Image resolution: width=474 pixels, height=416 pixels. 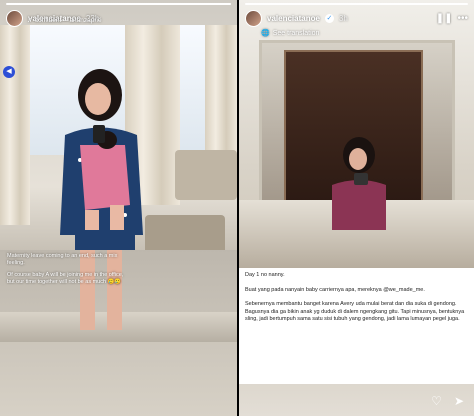 I want to click on verified-icon: ✓, so click(x=329, y=18).